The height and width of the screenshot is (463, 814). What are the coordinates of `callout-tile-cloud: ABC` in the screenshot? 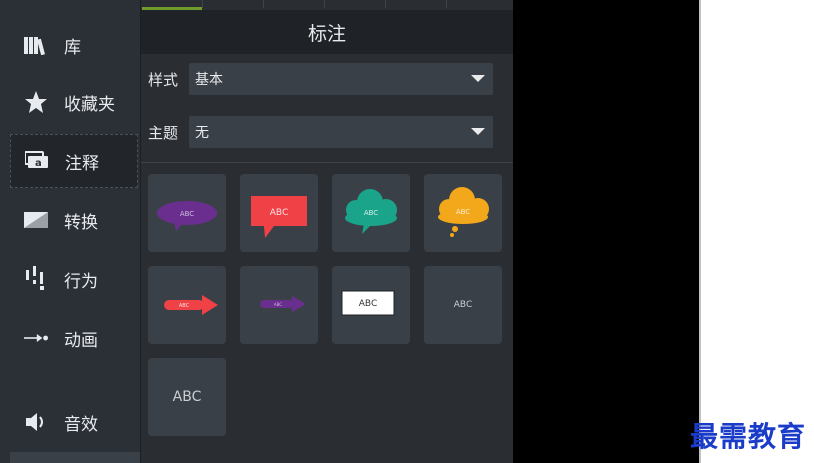 It's located at (371, 213).